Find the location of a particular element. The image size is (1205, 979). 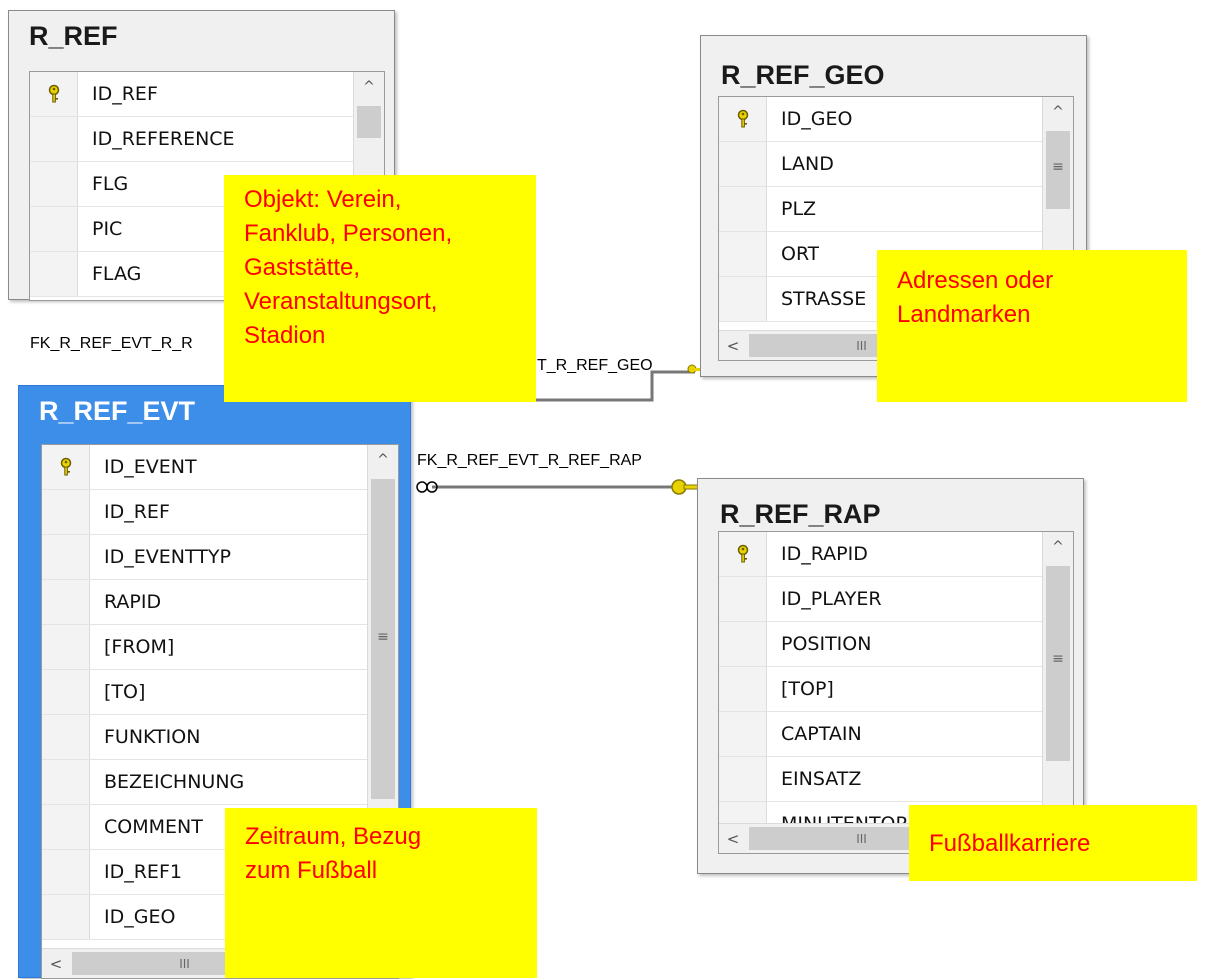

column-name: [FROM] is located at coordinates (139, 647).